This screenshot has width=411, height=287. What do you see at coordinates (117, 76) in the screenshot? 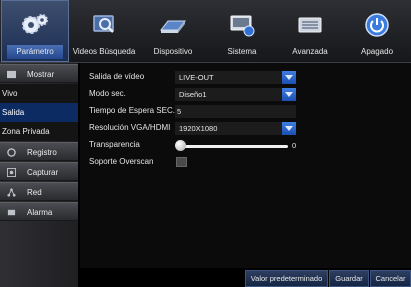
I see `video-output-label: Salida de vídeo` at bounding box center [117, 76].